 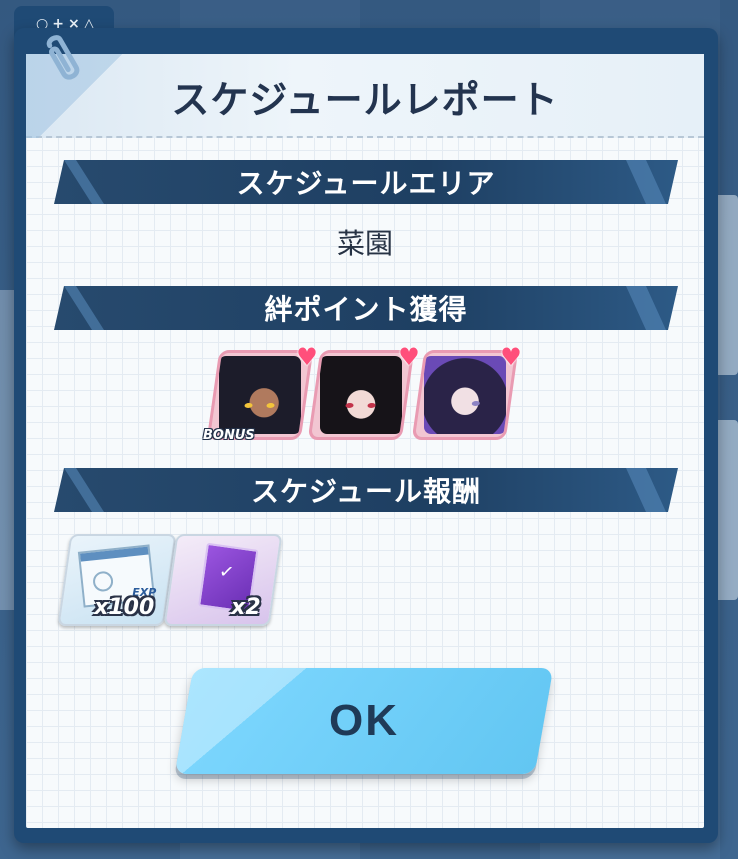 What do you see at coordinates (229, 435) in the screenshot?
I see `bonus-badge: BONUS` at bounding box center [229, 435].